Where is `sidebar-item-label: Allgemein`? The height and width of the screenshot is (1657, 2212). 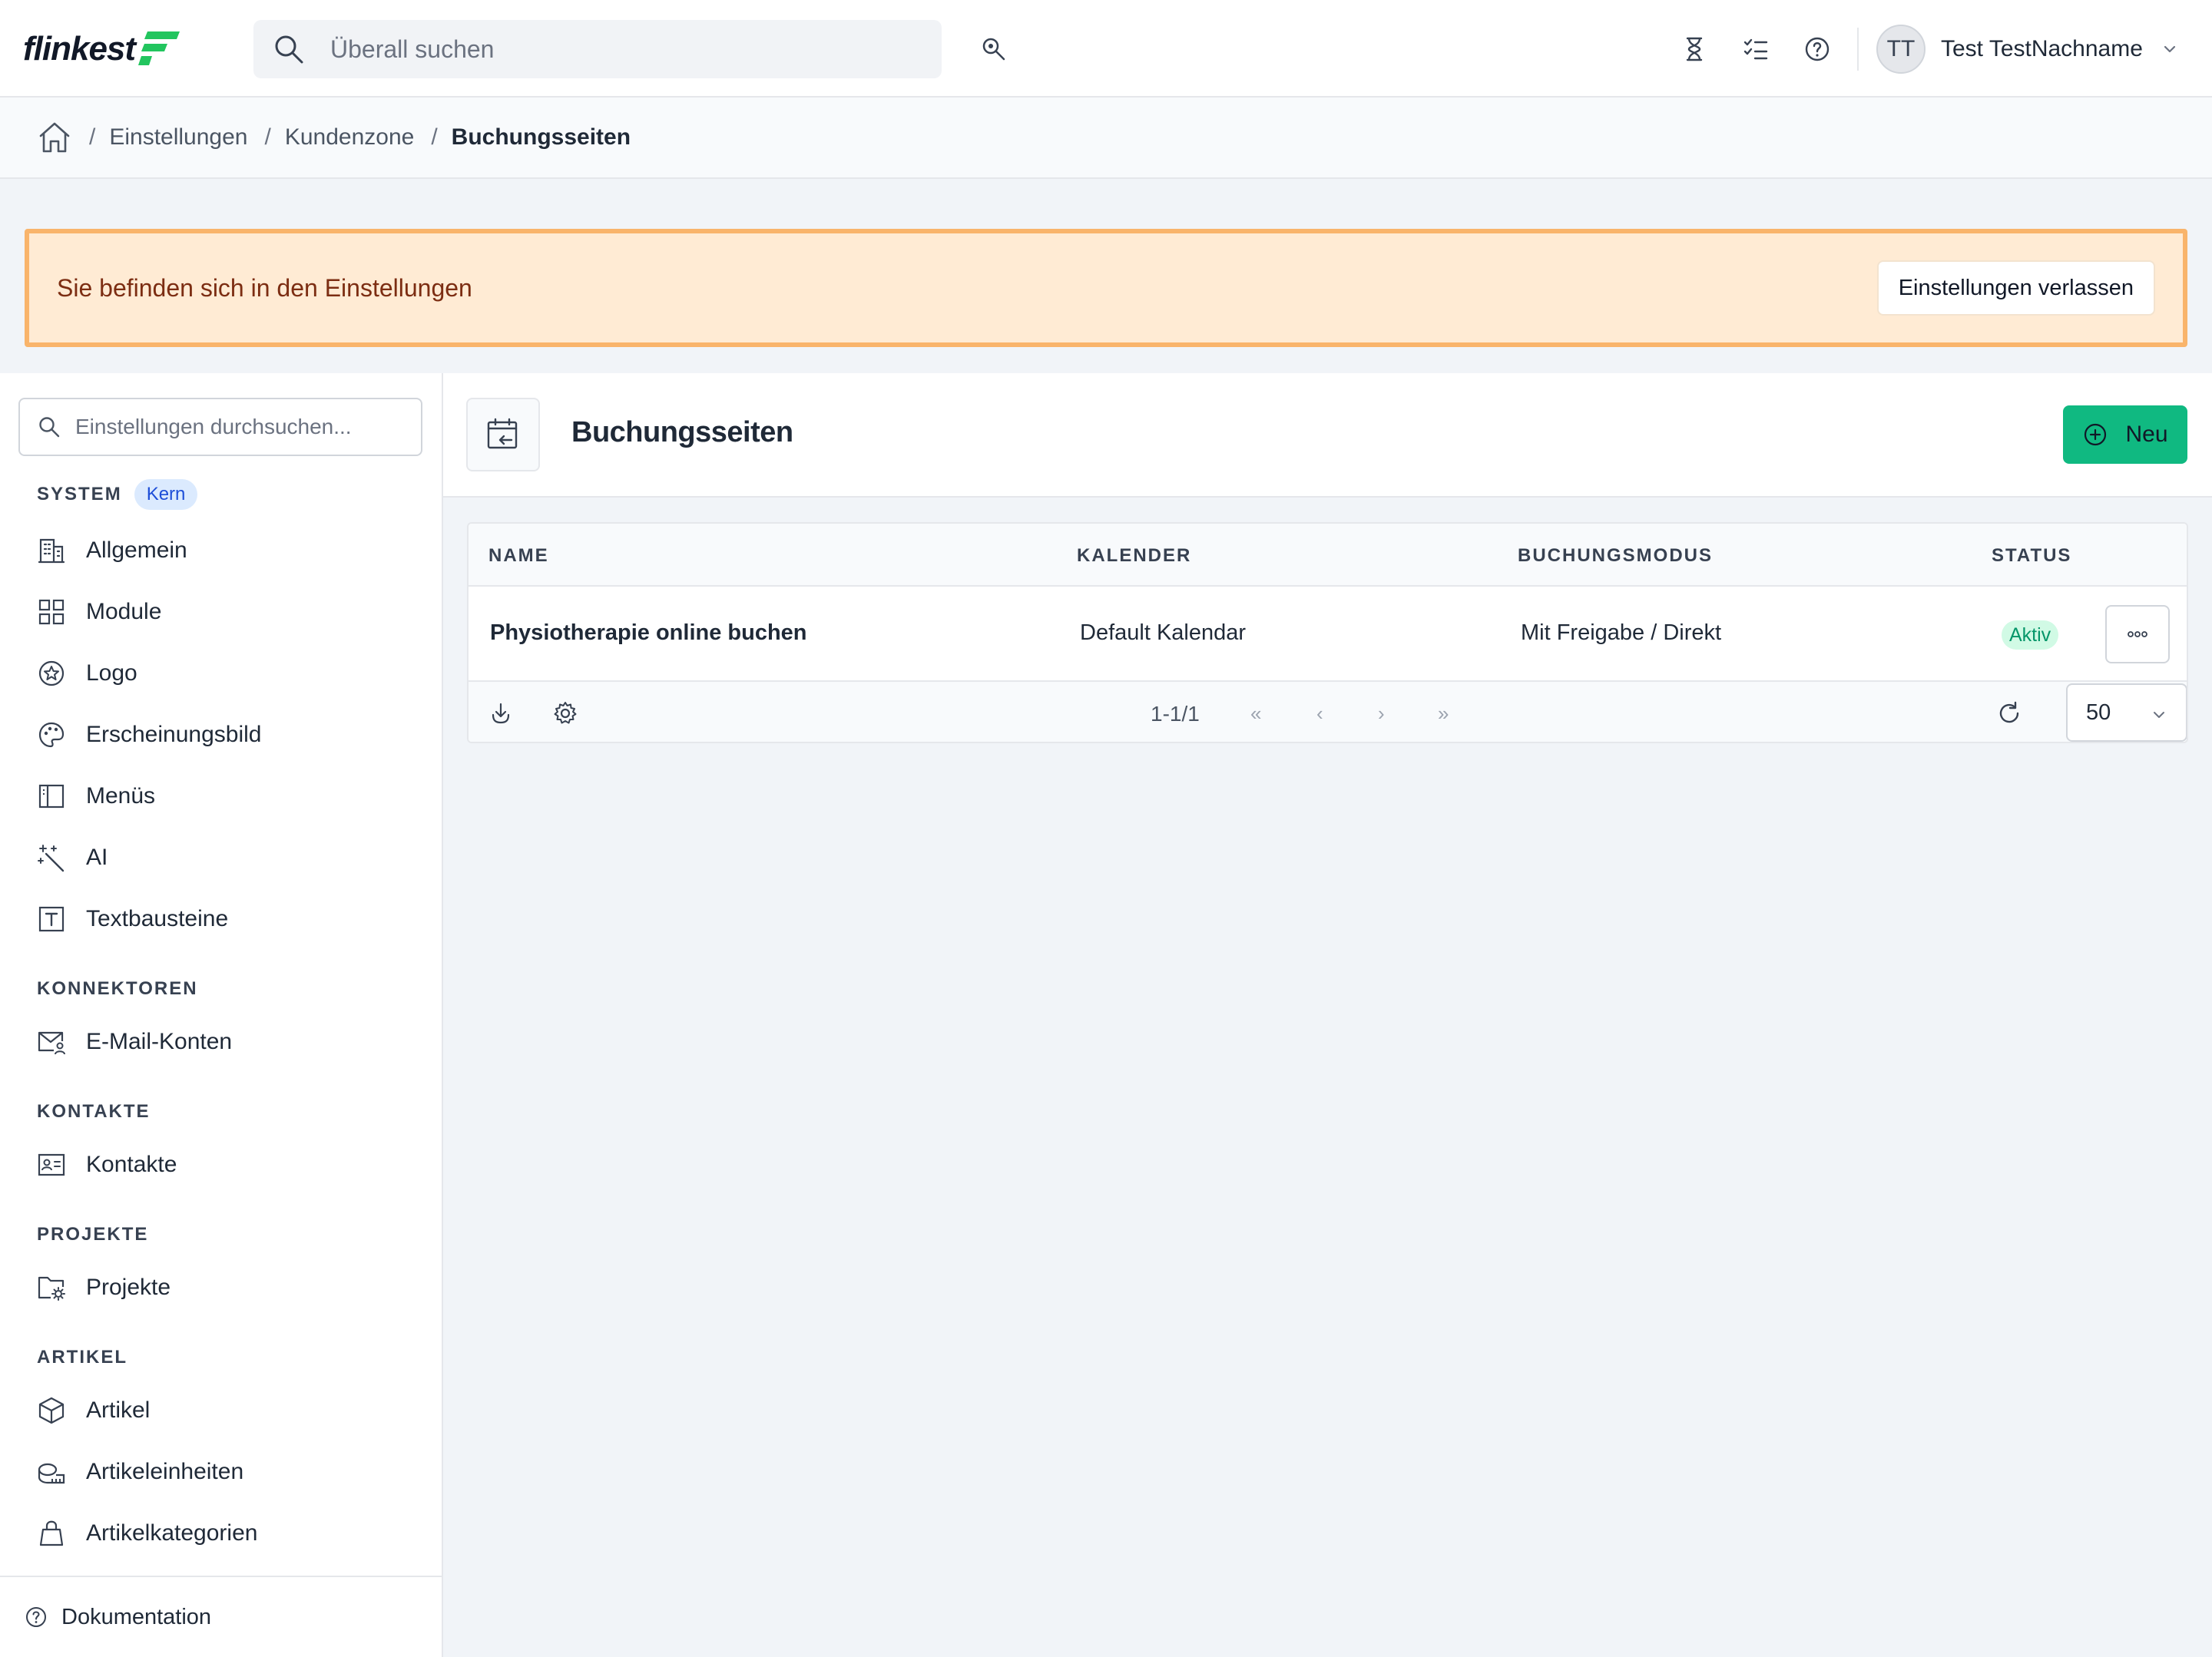 sidebar-item-label: Allgemein is located at coordinates (136, 550).